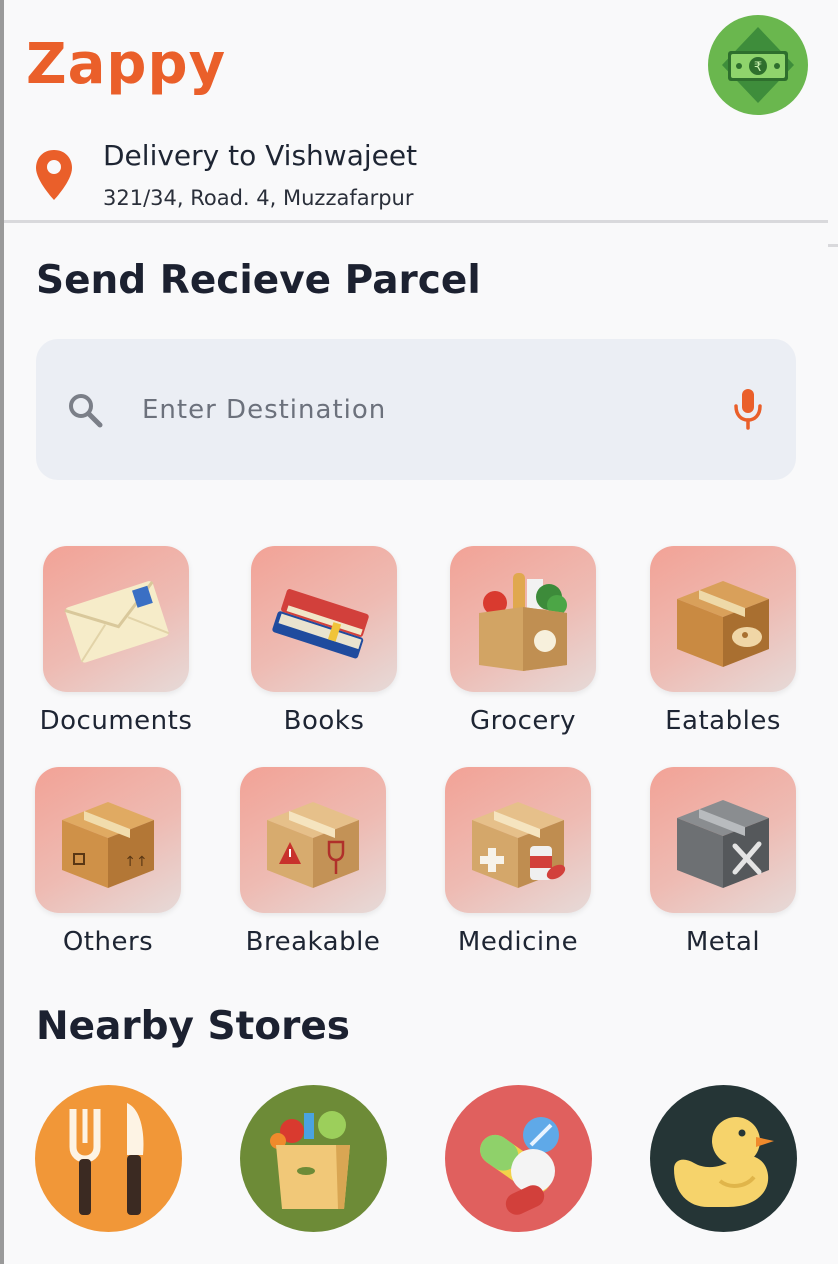  I want to click on grocery-box-icon, so click(523, 622).